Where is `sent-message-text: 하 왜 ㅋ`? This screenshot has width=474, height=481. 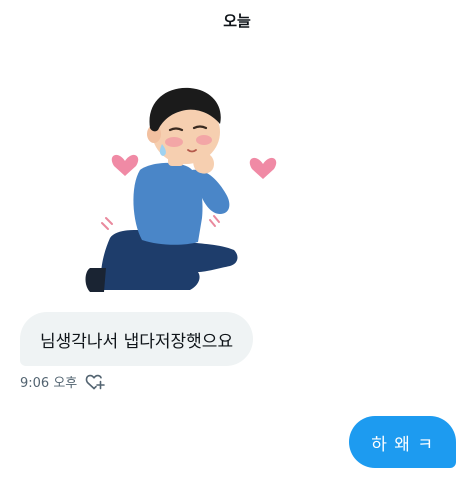 sent-message-text: 하 왜 ㅋ is located at coordinates (402, 444).